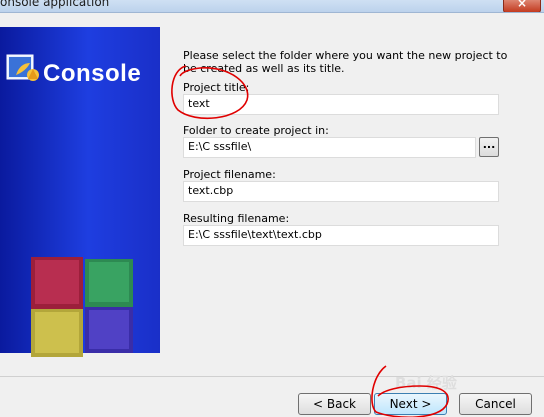  I want to click on project-title-input: text, so click(341, 104).